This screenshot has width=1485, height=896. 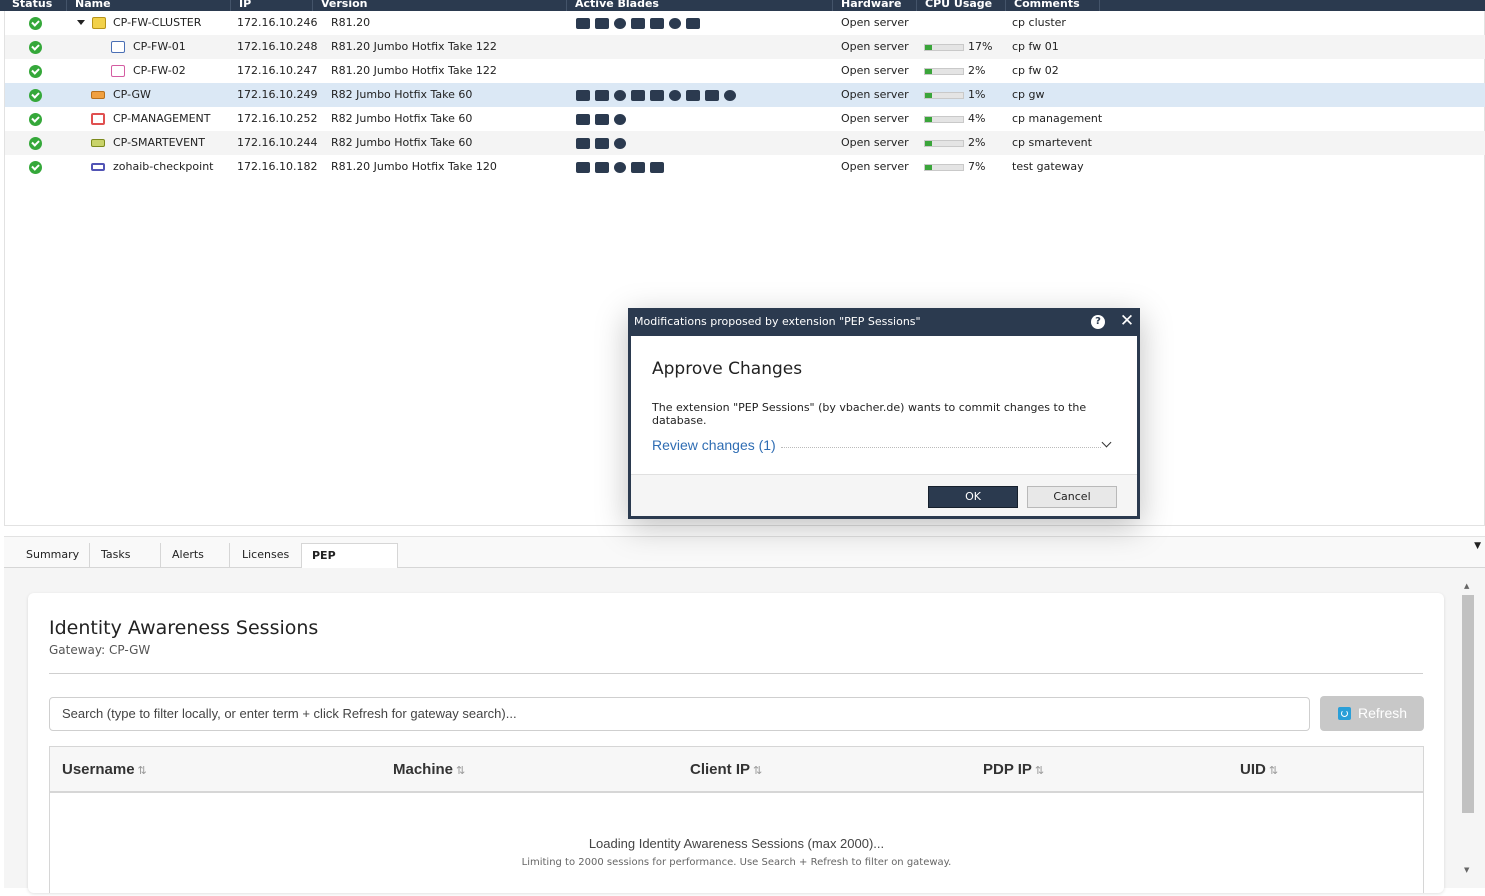 I want to click on divider, so click(x=941, y=447).